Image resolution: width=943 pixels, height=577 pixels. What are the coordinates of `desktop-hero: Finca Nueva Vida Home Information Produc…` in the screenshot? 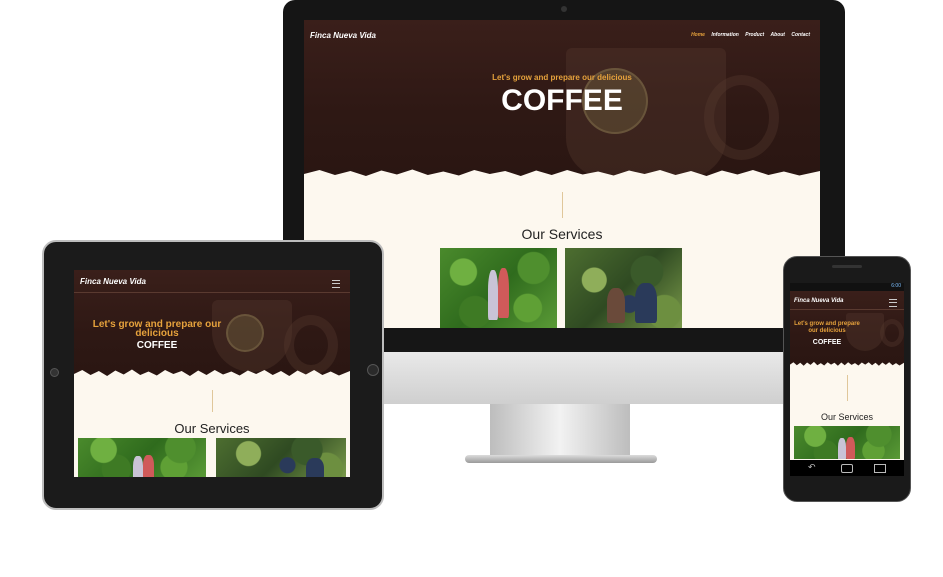 It's located at (562, 99).